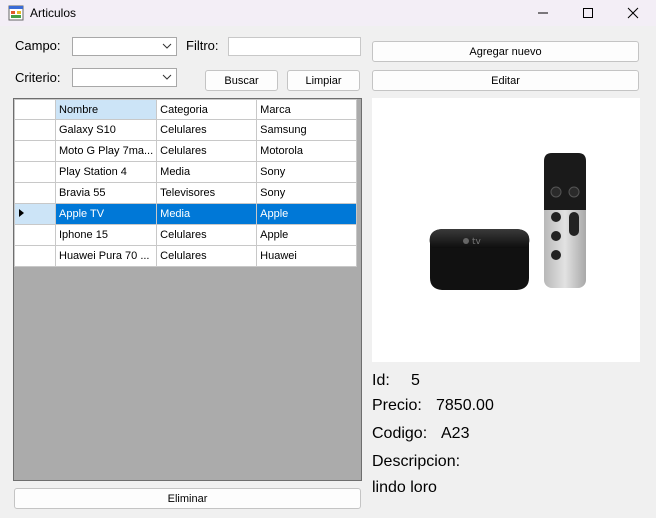  Describe the element at coordinates (307, 256) in the screenshot. I see `cell-marca: Huawei` at that location.